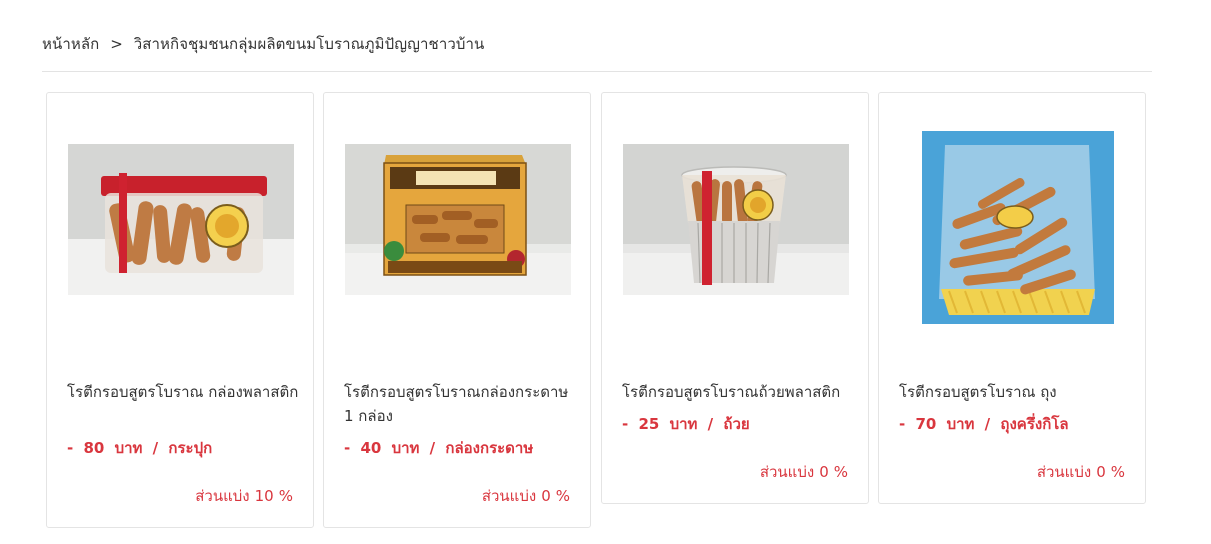 This screenshot has width=1211, height=544. Describe the element at coordinates (489, 448) in the screenshot. I see `price-unit: กล่องกระดาษ` at that location.